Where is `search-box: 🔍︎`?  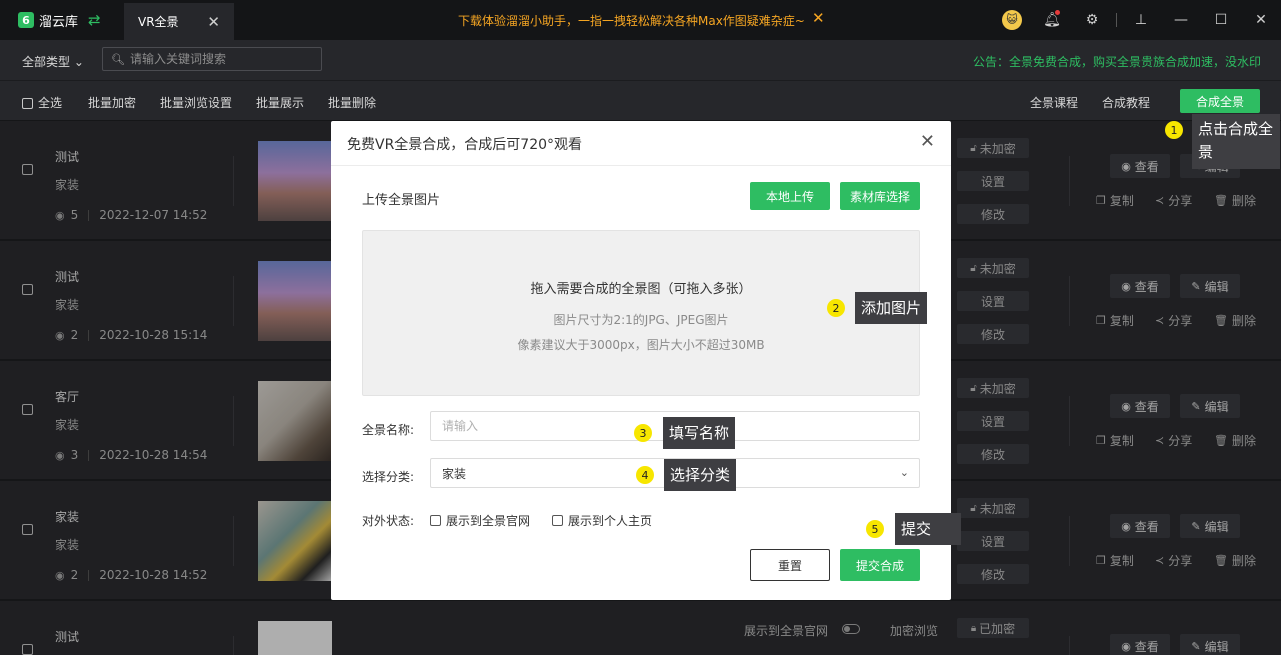 search-box: 🔍︎ is located at coordinates (212, 59).